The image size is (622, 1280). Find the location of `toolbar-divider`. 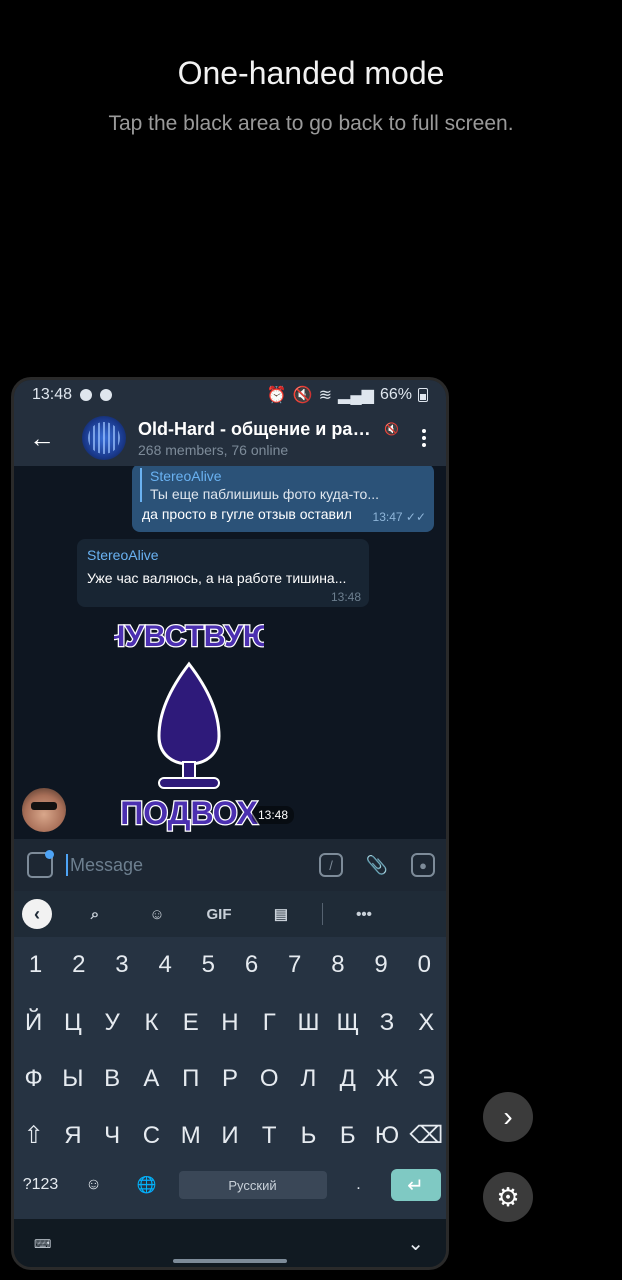

toolbar-divider is located at coordinates (322, 914).